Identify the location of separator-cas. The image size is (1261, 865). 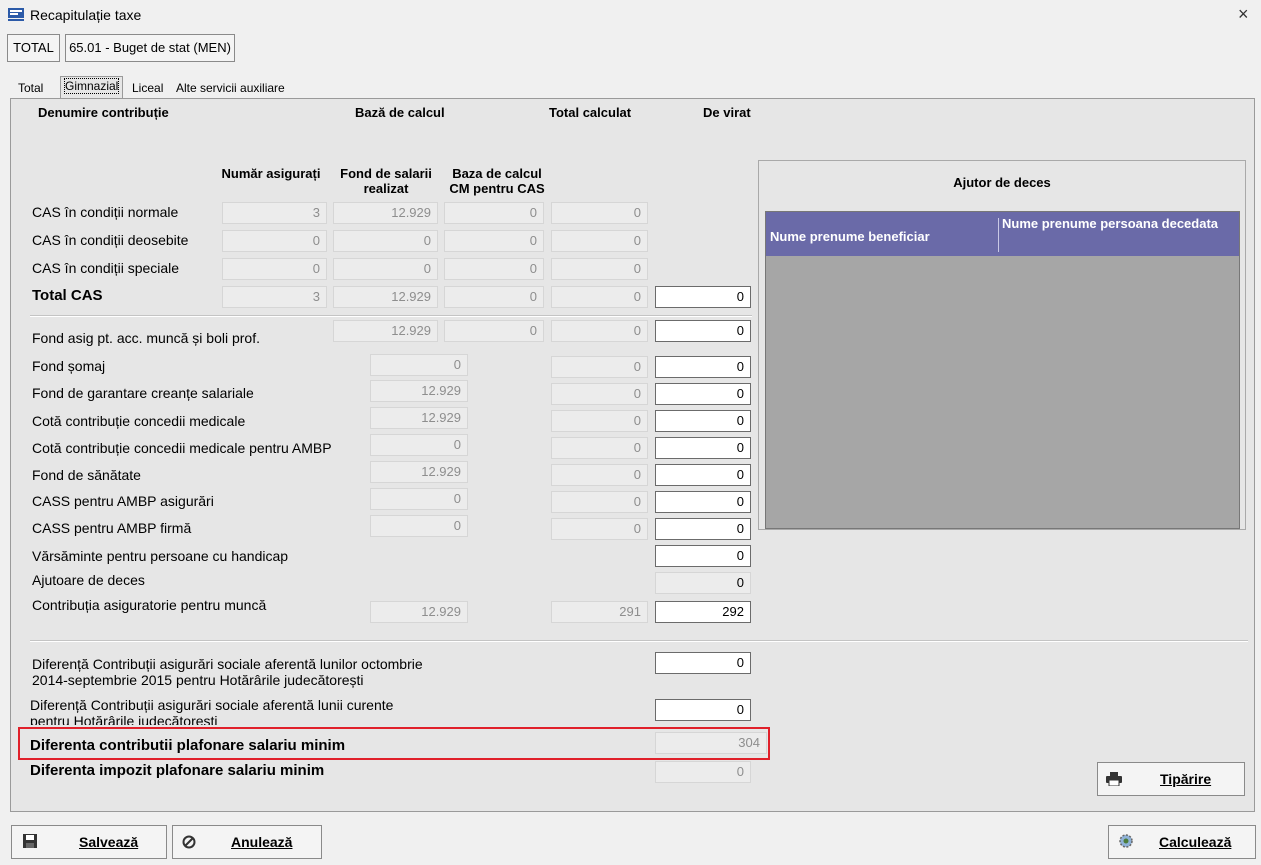
(391, 316).